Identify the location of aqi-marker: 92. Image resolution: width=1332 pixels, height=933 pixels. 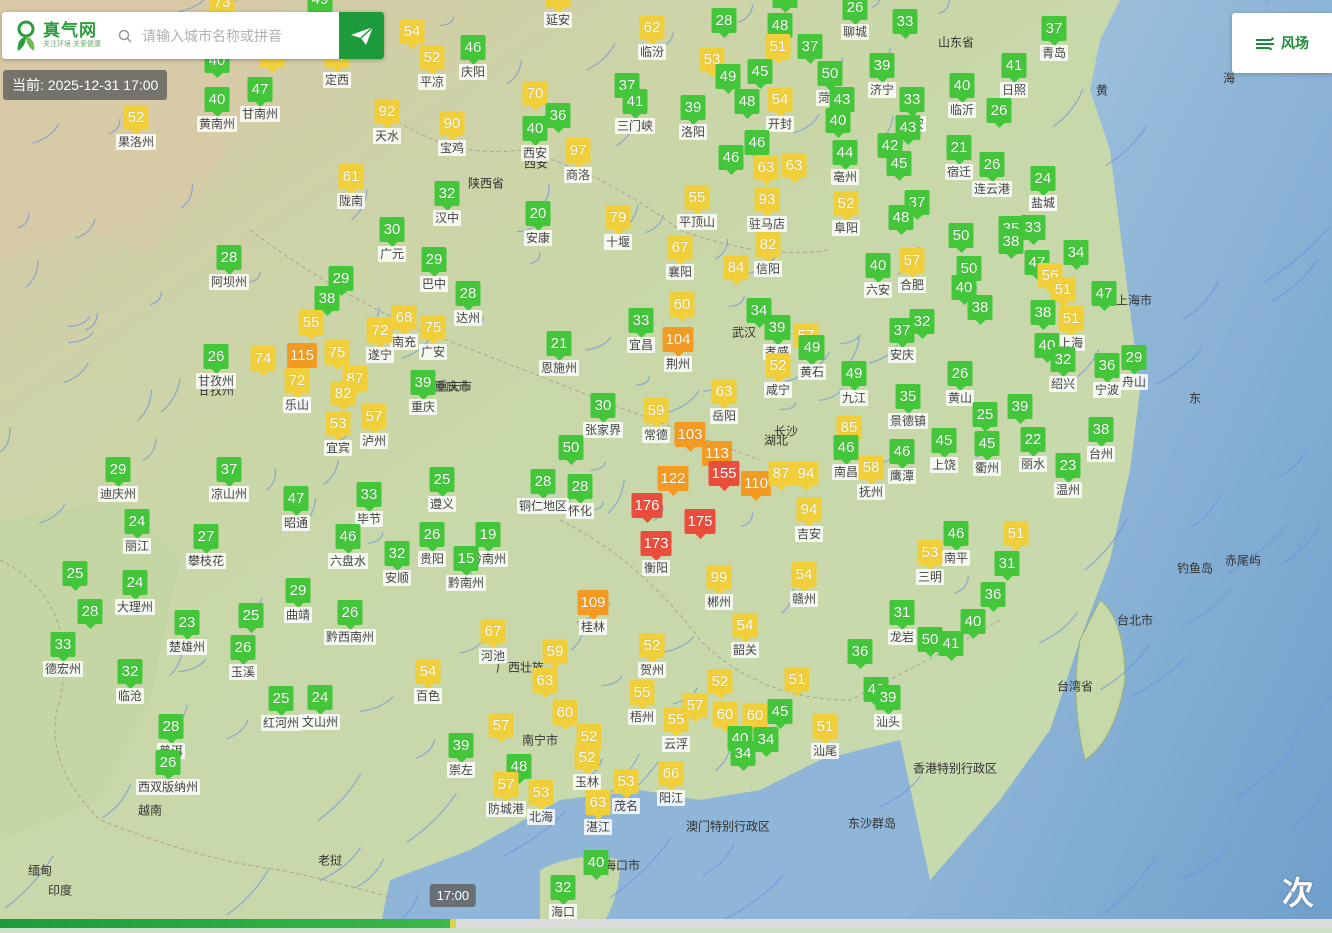
(387, 114).